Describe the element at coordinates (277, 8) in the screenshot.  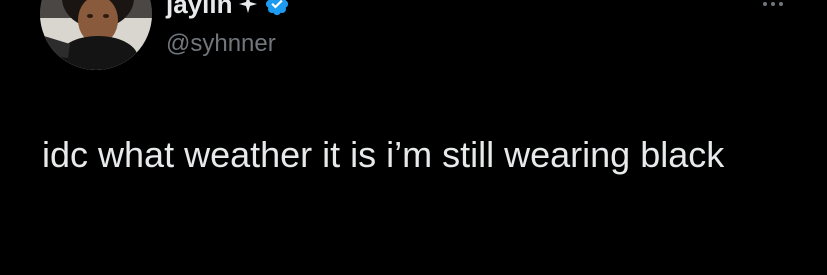
I see `verified-badge-icon` at that location.